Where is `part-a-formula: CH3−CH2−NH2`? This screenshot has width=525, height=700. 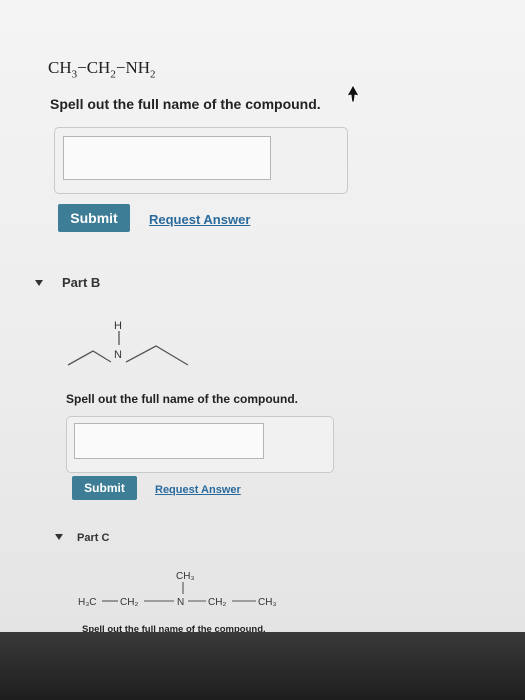
part-a-formula: CH3−CH2−NH2 is located at coordinates (102, 69).